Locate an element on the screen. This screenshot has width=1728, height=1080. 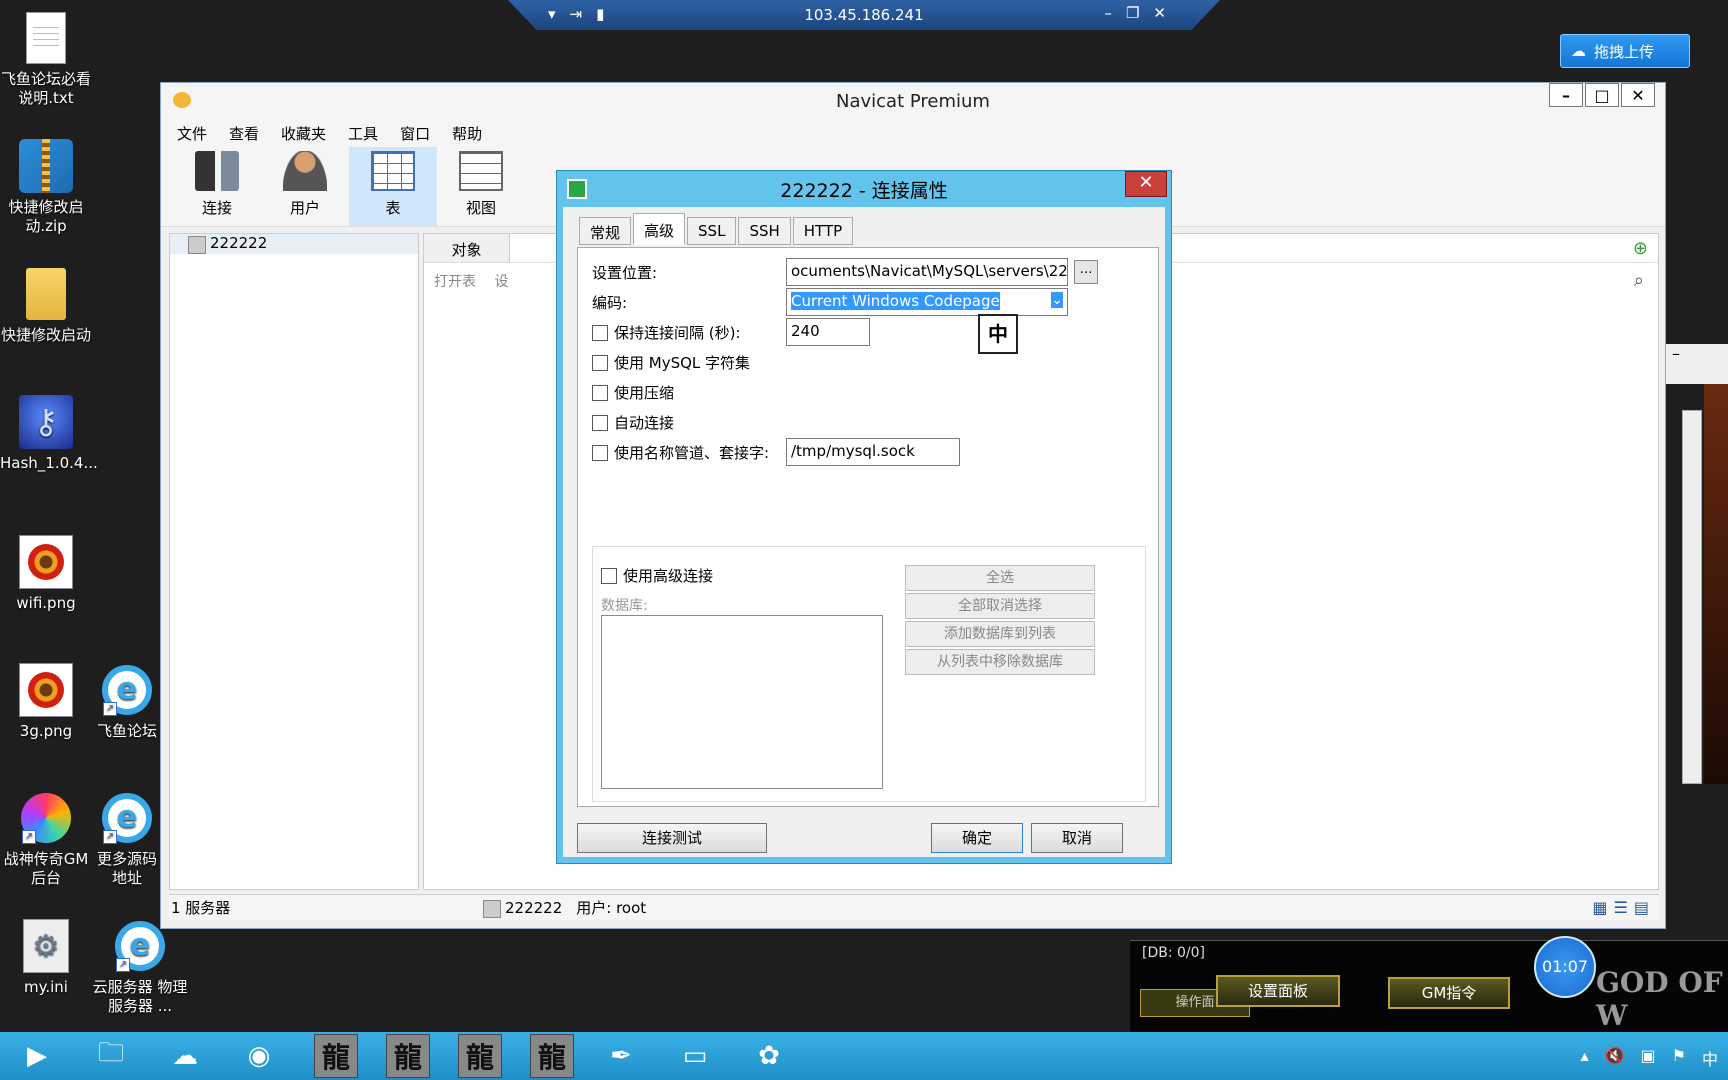
advanced-connection-group: 使用高级连接 数据库: 全选 全部取消选择 添加数据库到列表 从列表中移除数据库 is located at coordinates (869, 674).